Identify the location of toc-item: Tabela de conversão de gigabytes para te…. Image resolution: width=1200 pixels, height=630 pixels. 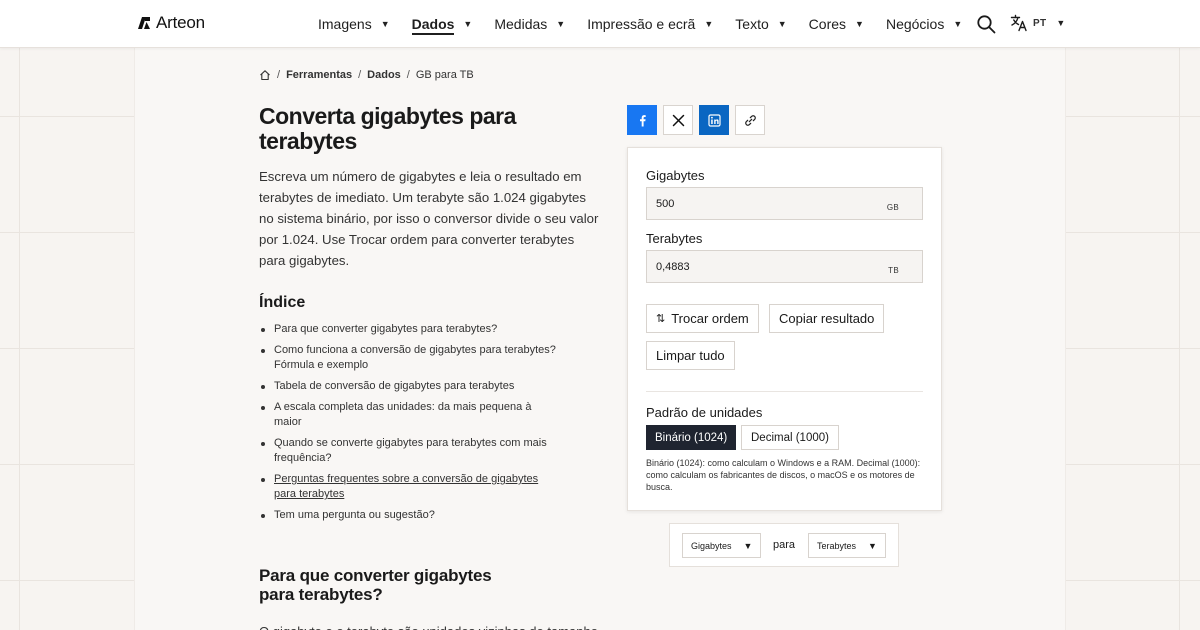
(409, 386).